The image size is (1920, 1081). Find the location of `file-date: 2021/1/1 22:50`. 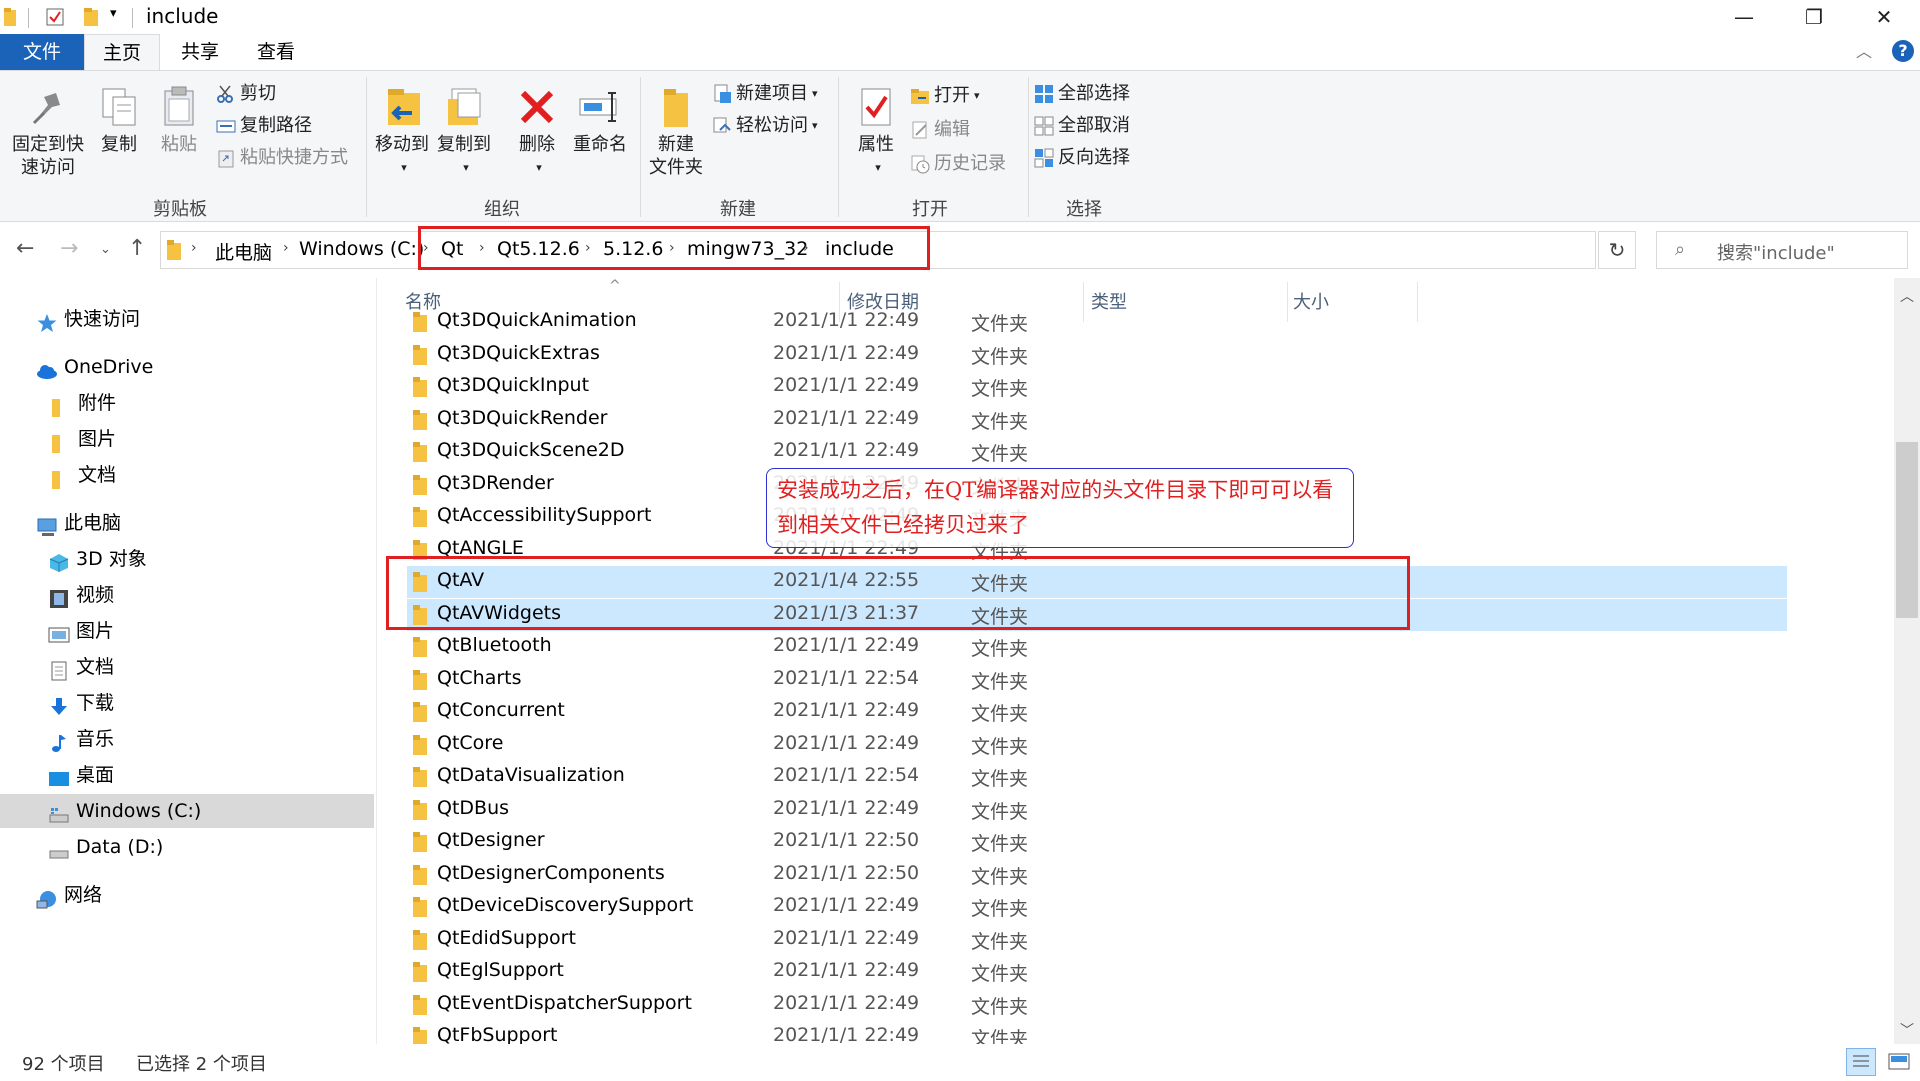

file-date: 2021/1/1 22:50 is located at coordinates (846, 872).